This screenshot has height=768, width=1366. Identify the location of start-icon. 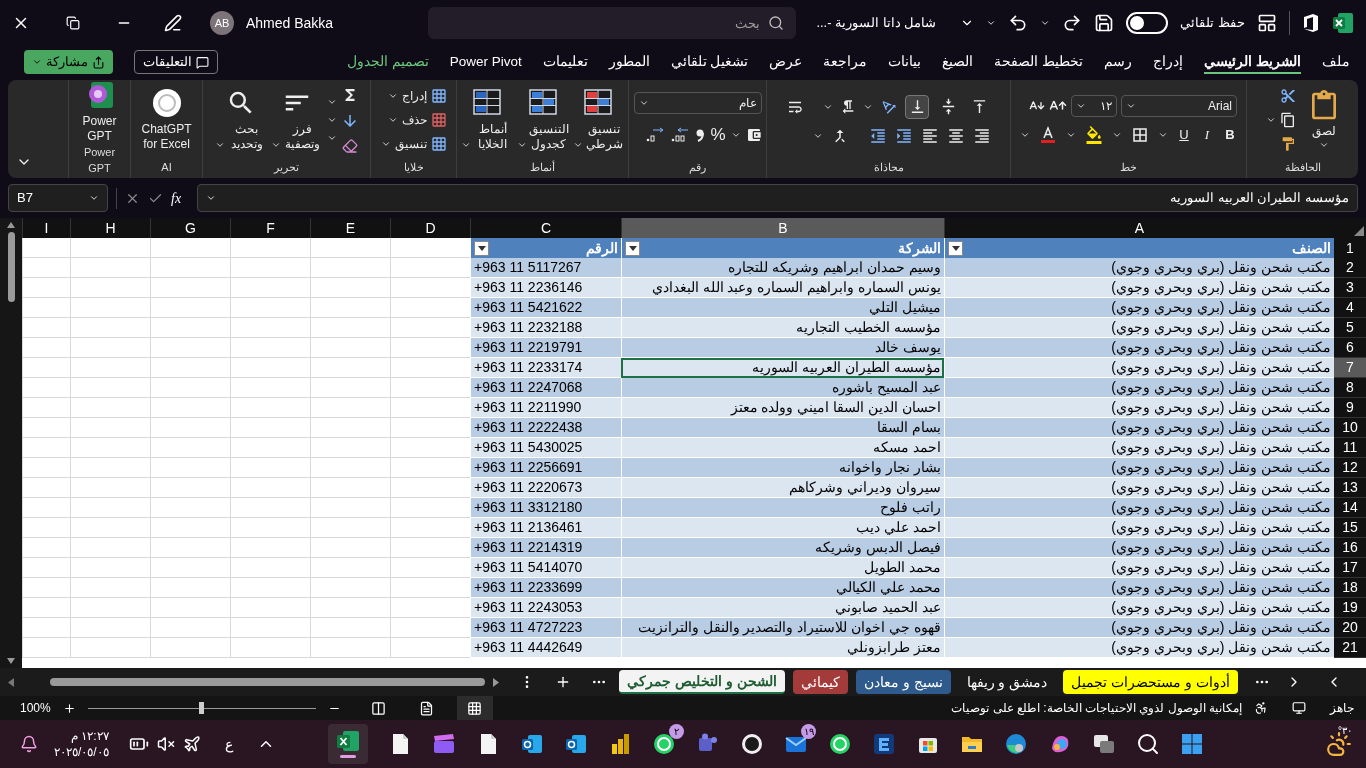
(1192, 744).